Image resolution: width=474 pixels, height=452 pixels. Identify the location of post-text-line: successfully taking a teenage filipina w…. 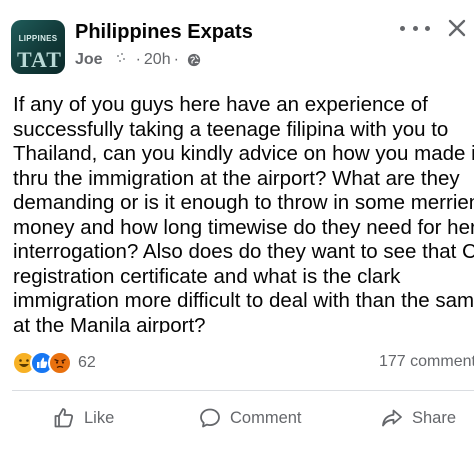
(231, 129).